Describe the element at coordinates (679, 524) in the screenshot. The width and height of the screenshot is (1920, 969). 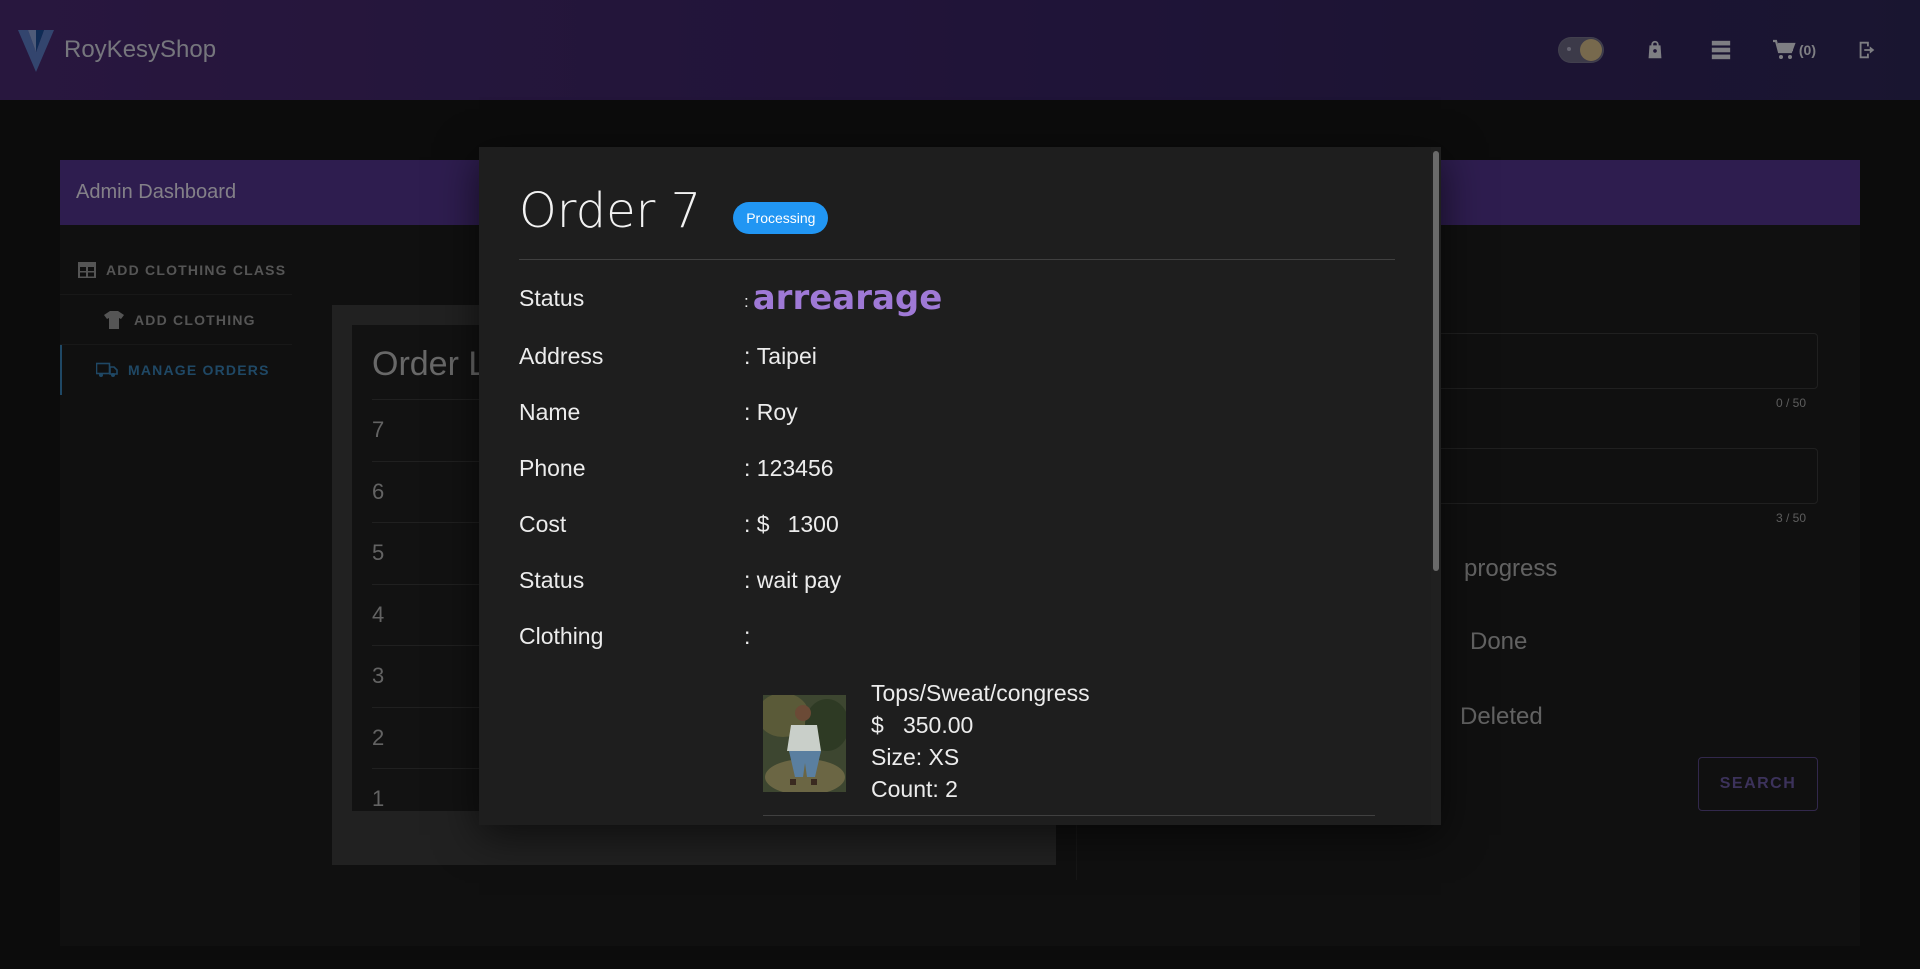
I see `detail-row-cost: Cost : $ 1300` at that location.